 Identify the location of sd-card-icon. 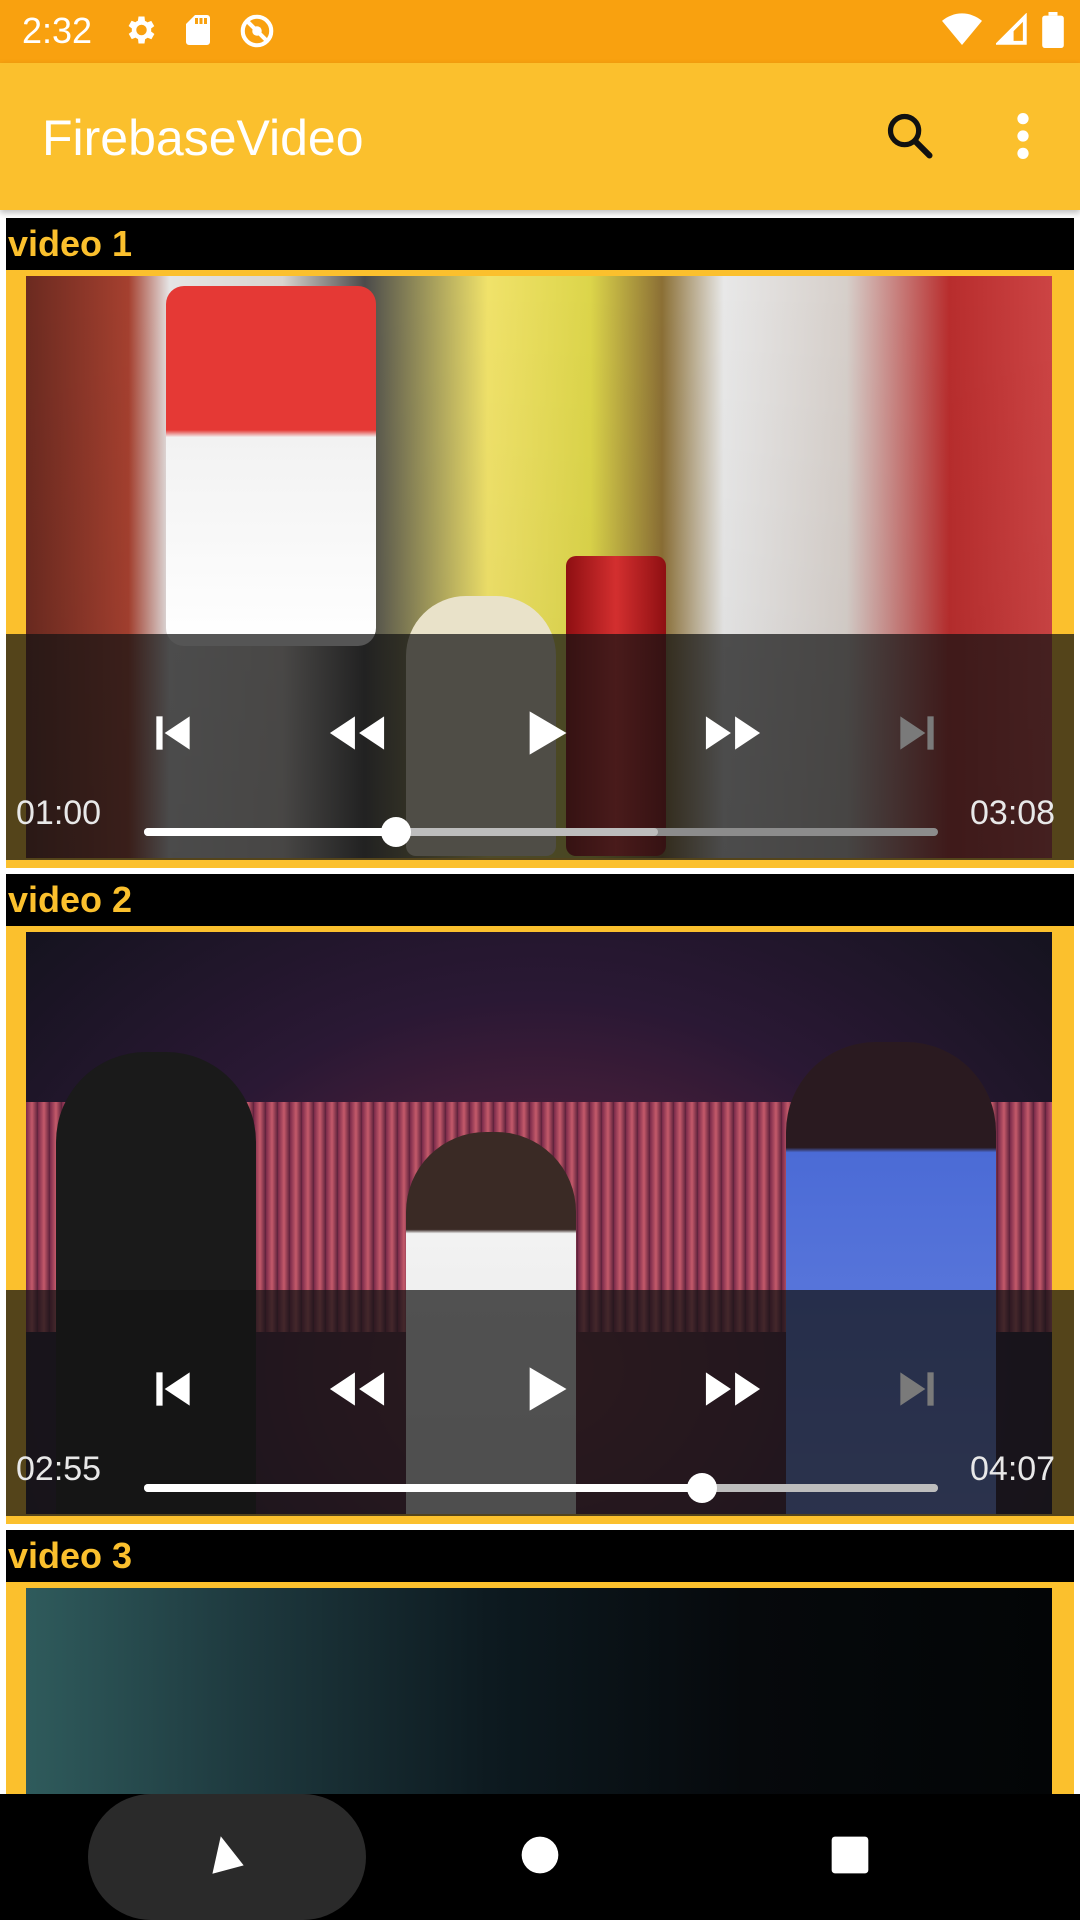
(198, 31).